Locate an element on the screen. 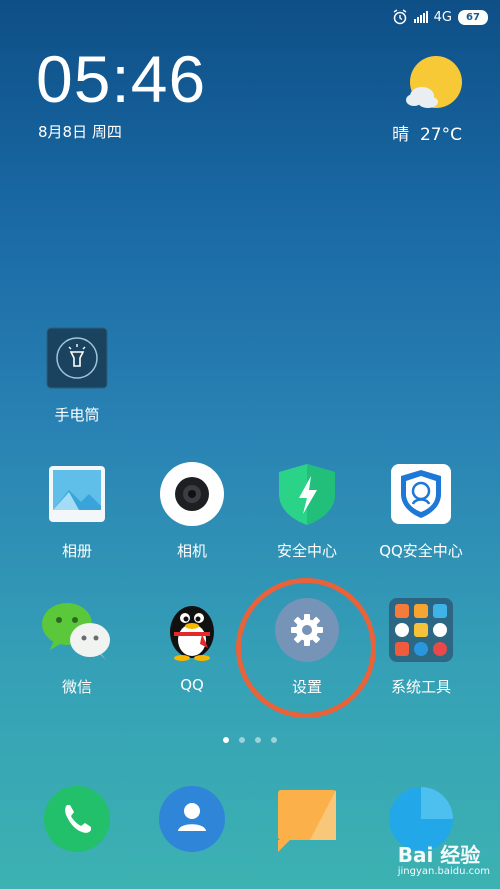  contacts-icon is located at coordinates (192, 819).